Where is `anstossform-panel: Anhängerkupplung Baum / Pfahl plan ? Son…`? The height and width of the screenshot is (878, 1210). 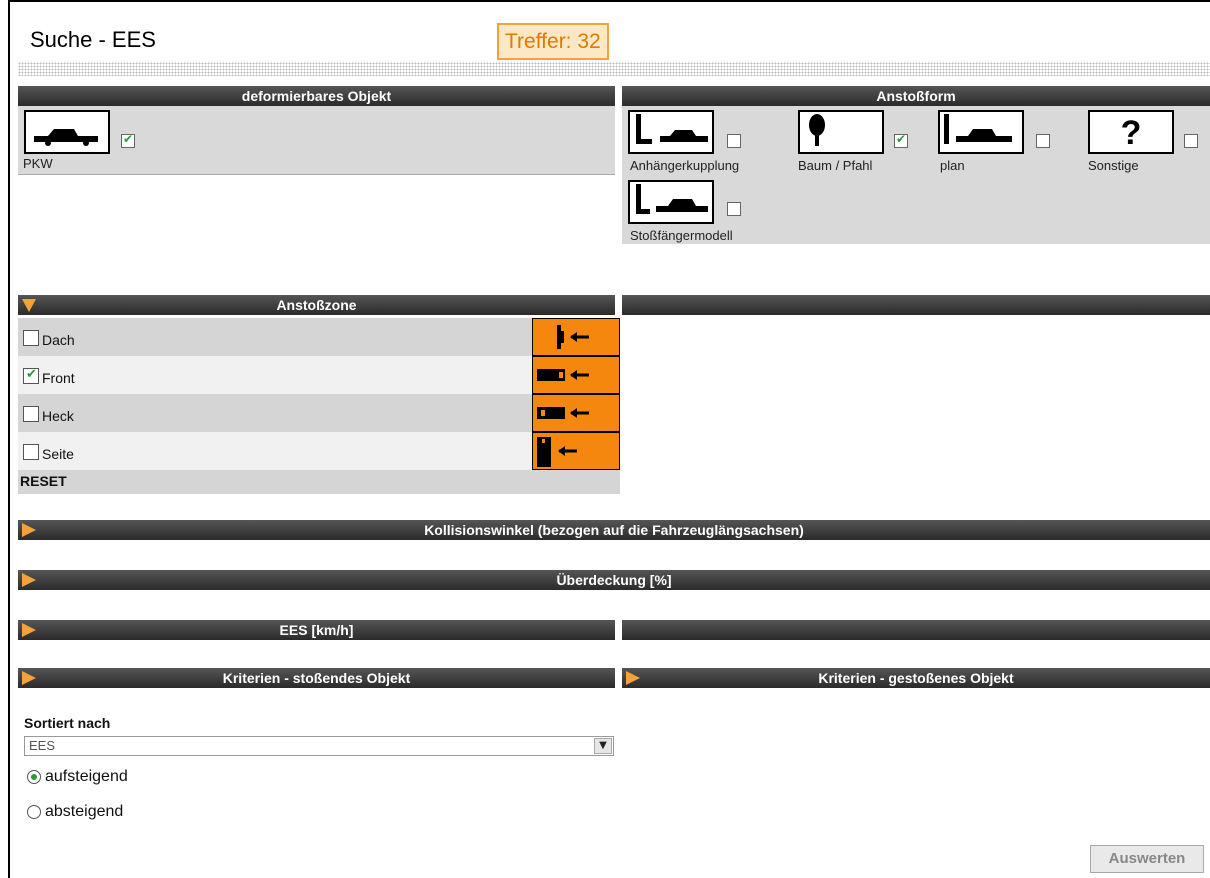
anstossform-panel: Anhängerkupplung Baum / Pfahl plan ? Son… is located at coordinates (916, 175).